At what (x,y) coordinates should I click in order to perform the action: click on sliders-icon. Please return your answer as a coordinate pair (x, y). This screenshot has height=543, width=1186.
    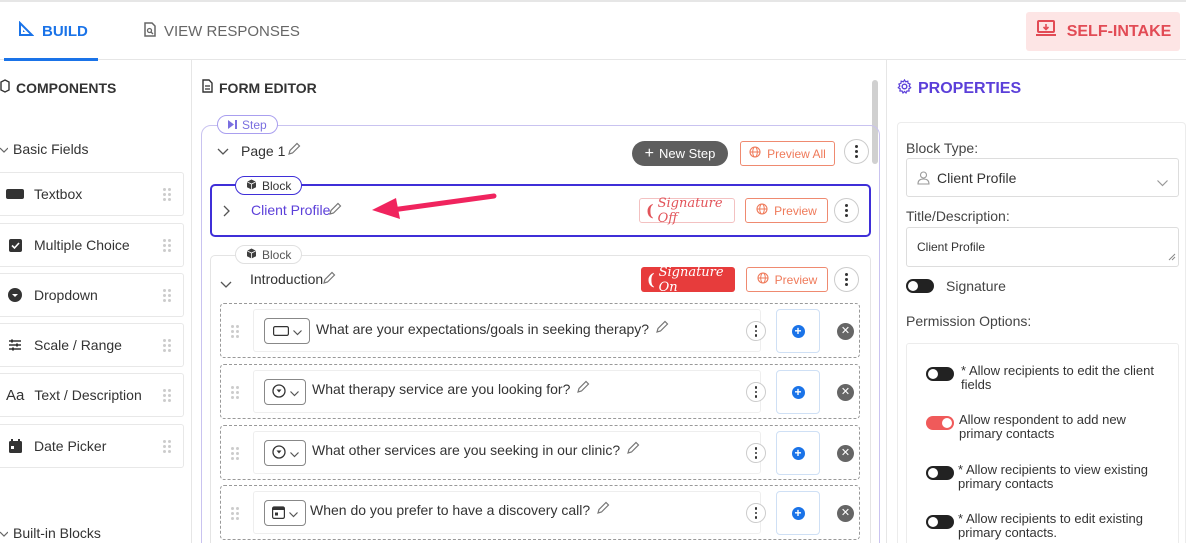
    Looking at the image, I should click on (15, 345).